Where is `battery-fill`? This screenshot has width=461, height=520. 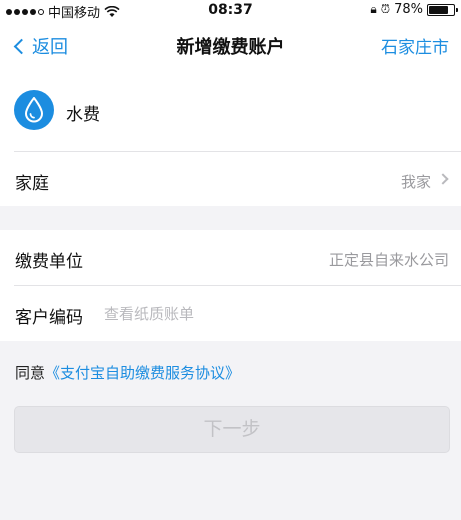
battery-fill is located at coordinates (438, 9).